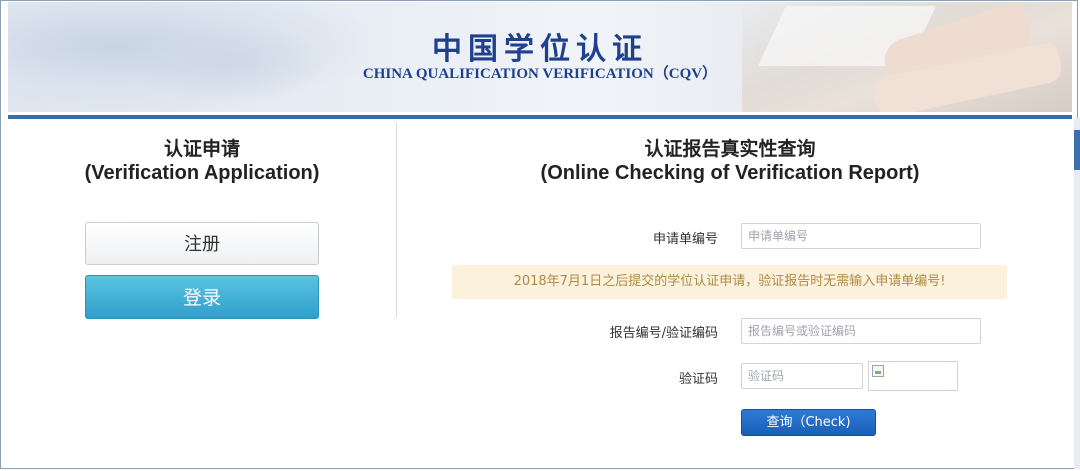  What do you see at coordinates (878, 371) in the screenshot?
I see `broken-image-icon` at bounding box center [878, 371].